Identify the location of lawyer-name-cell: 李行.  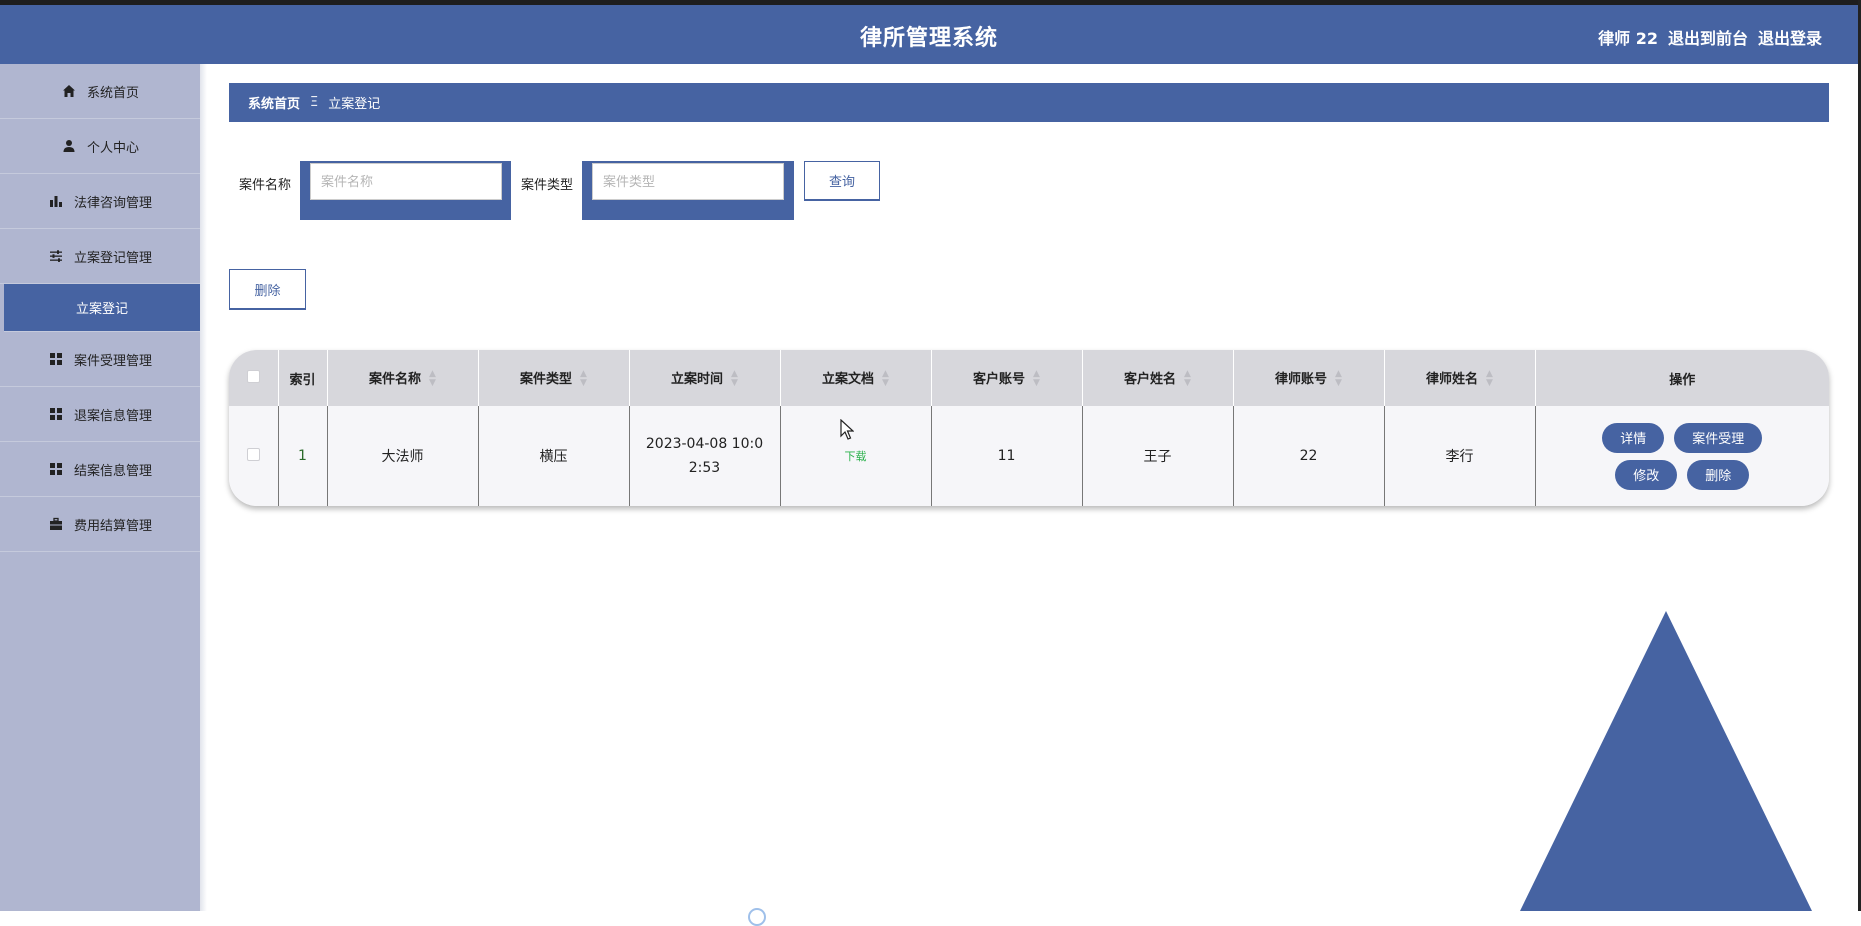
(1460, 456).